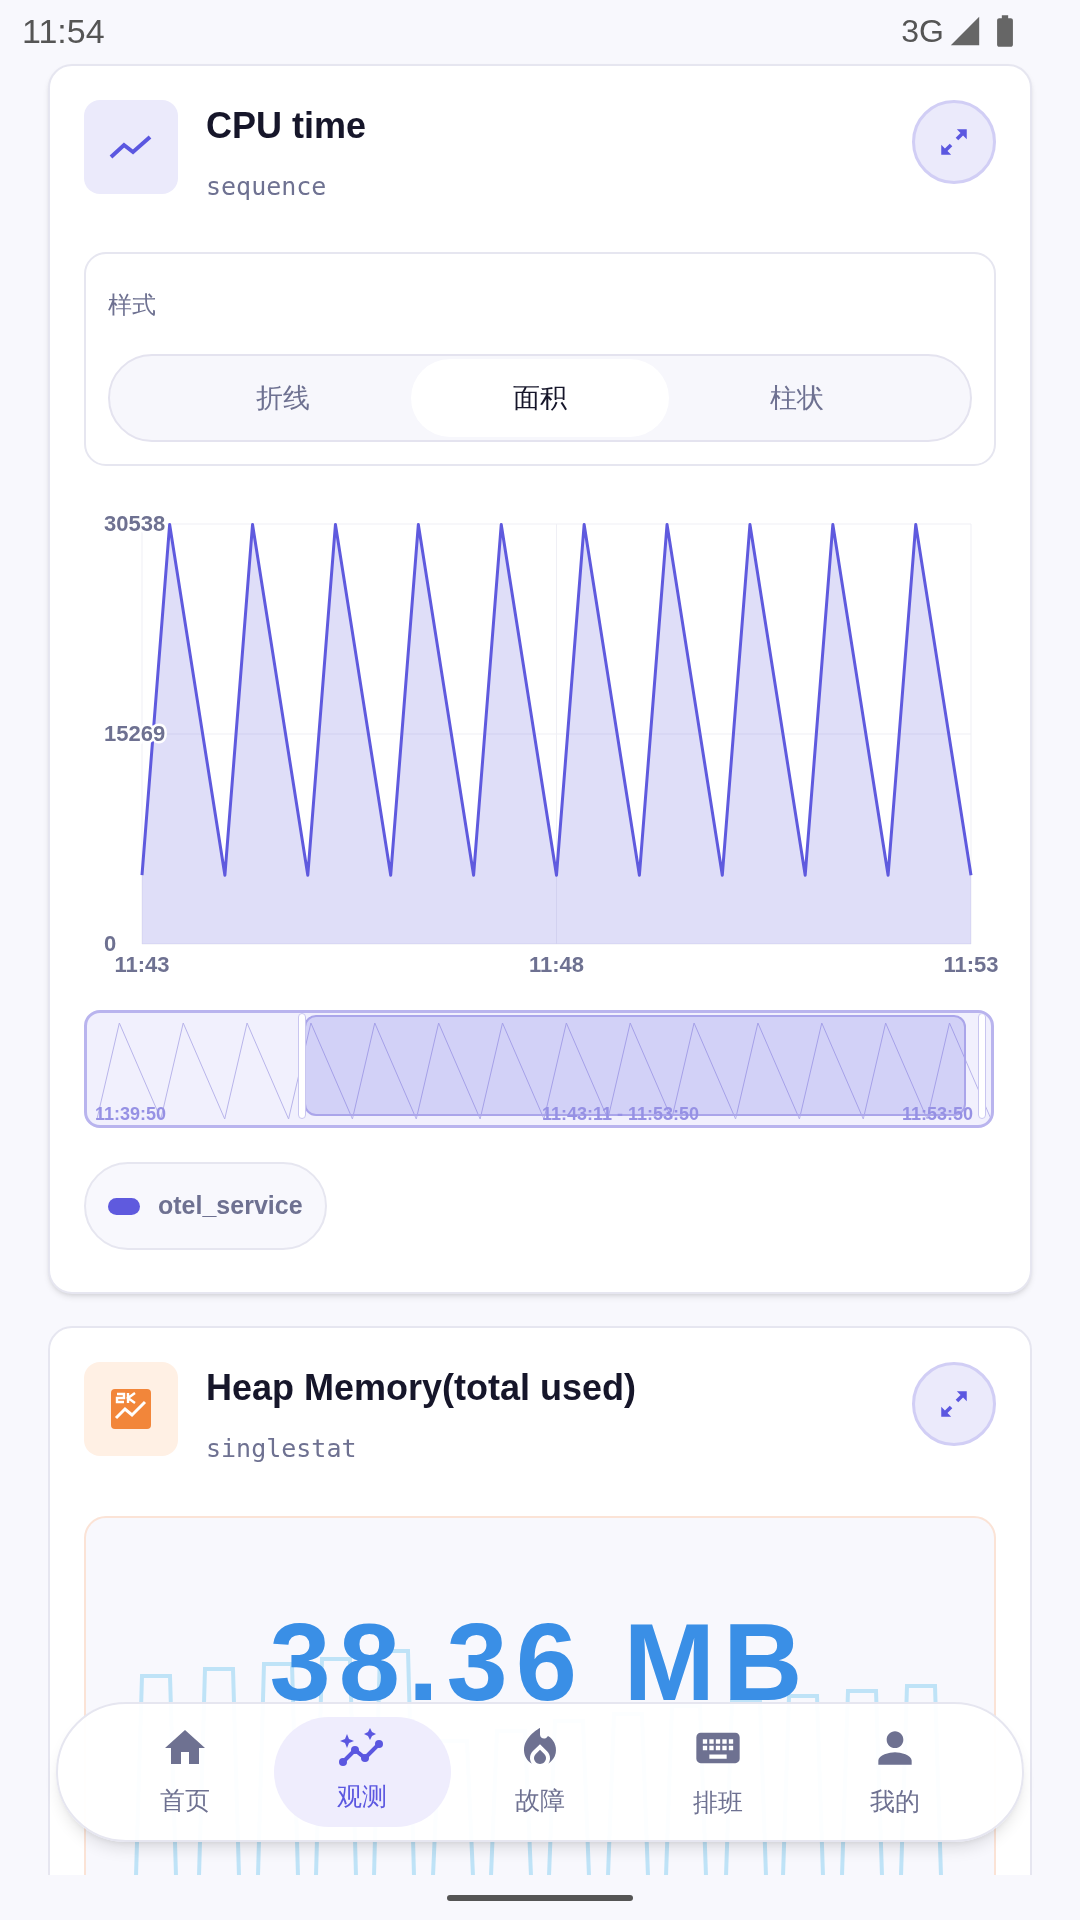  Describe the element at coordinates (717, 1772) in the screenshot. I see `nav-tab: 排班` at that location.